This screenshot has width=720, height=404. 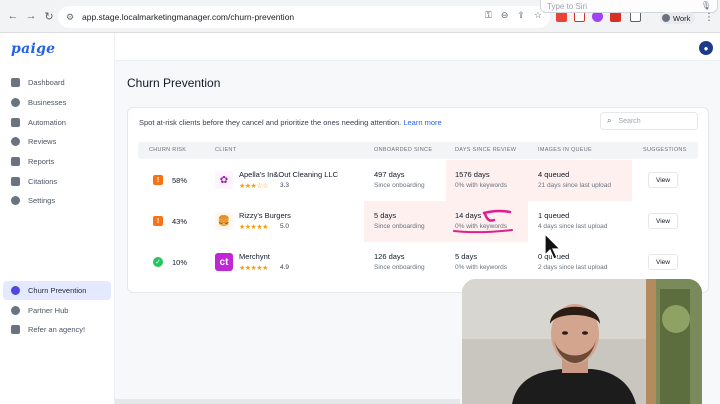 What do you see at coordinates (287, 401) in the screenshot?
I see `bottom-scroll-edge` at bounding box center [287, 401].